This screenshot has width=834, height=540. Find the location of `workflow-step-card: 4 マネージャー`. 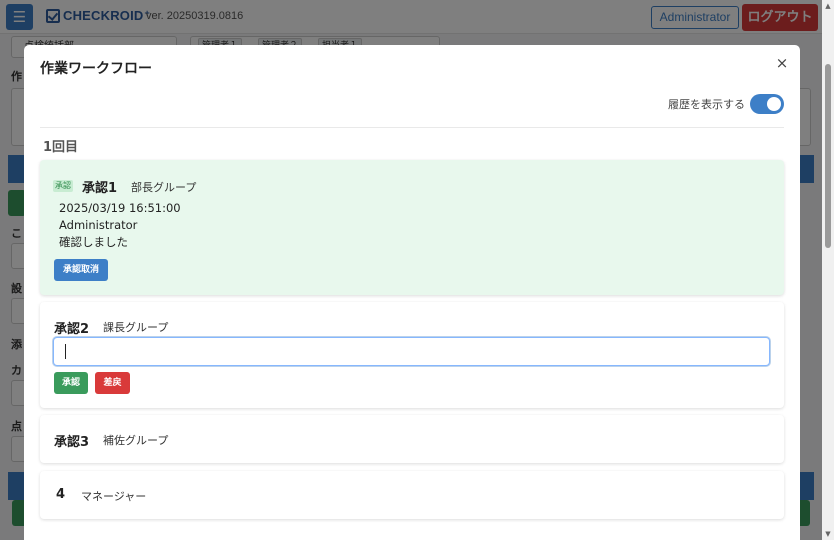

workflow-step-card: 4 マネージャー is located at coordinates (412, 495).